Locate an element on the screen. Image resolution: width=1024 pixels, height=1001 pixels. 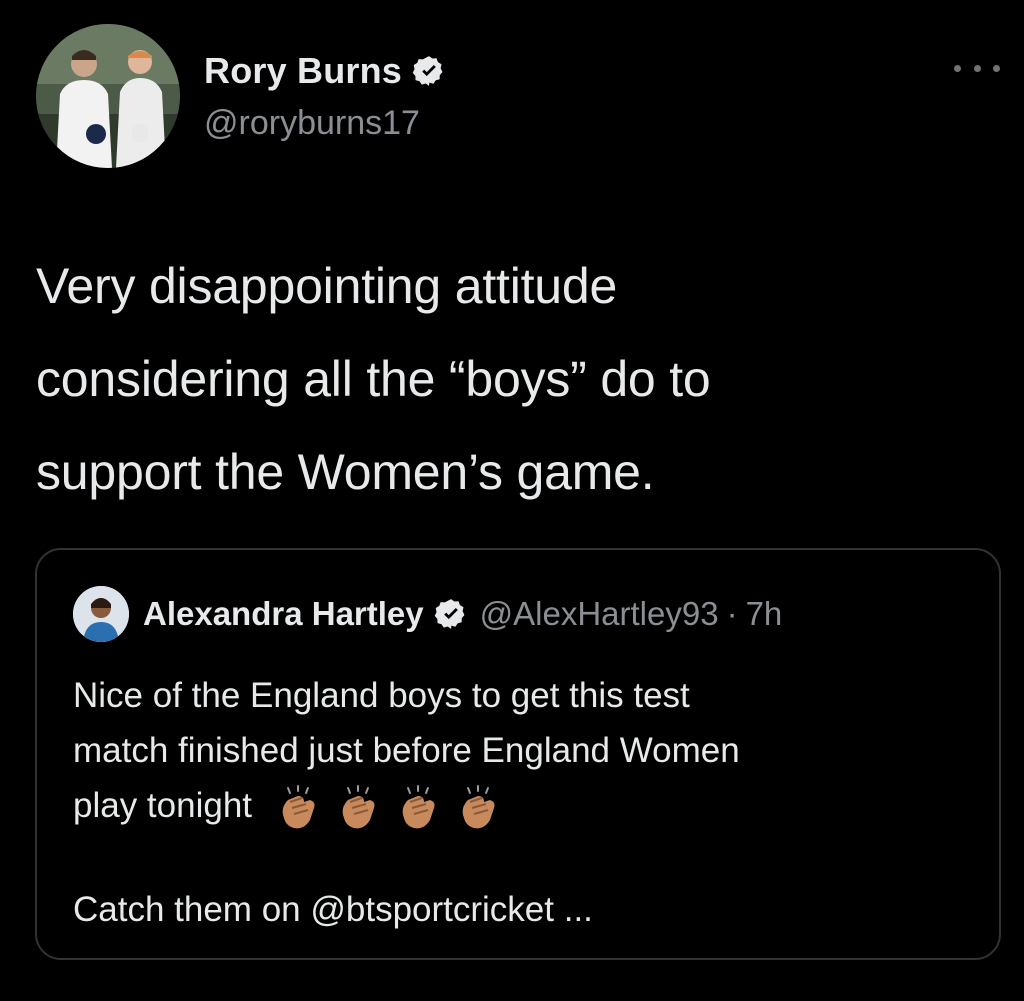
quoted-author-avatar is located at coordinates (101, 614).